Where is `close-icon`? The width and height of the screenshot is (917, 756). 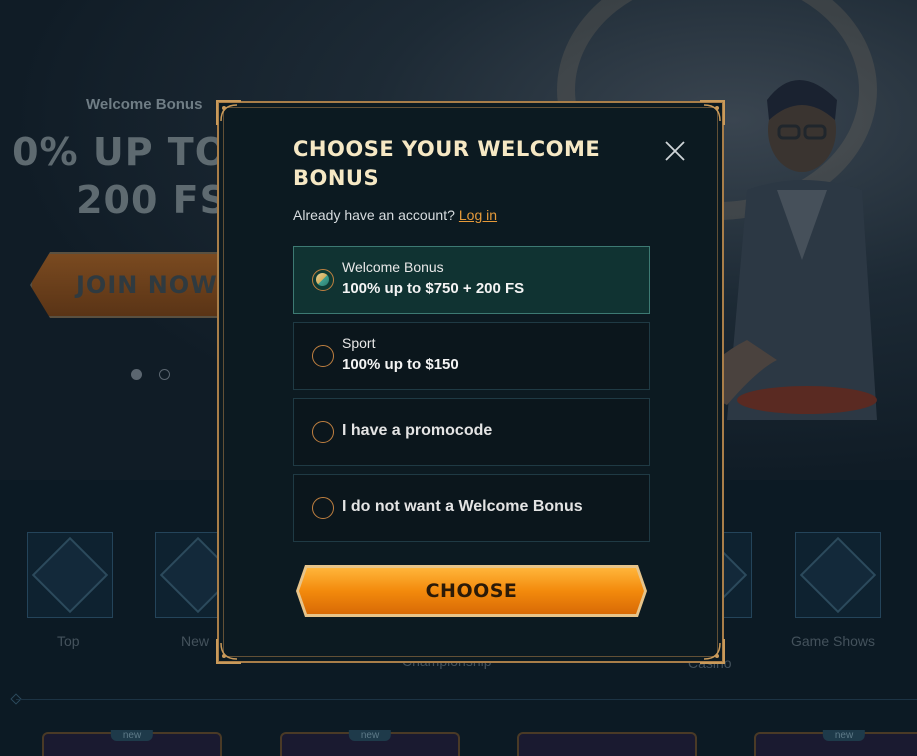
close-icon is located at coordinates (675, 151).